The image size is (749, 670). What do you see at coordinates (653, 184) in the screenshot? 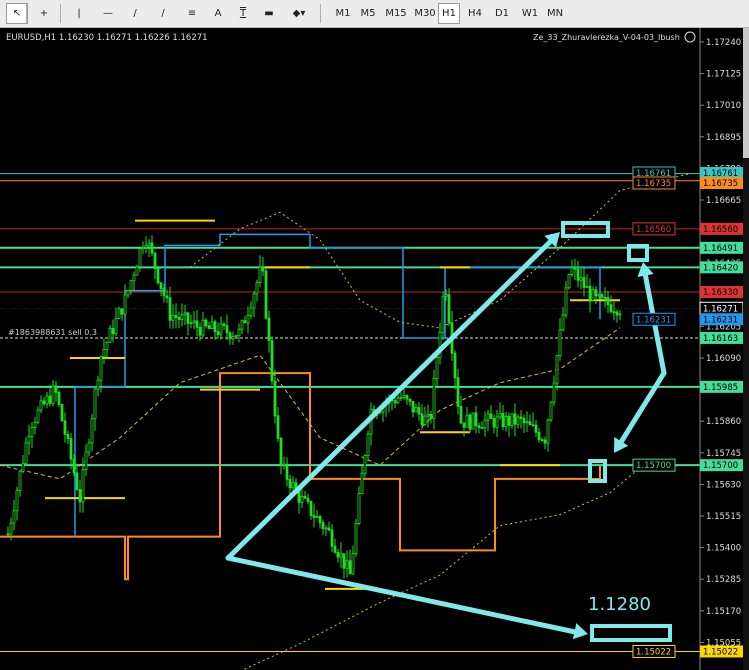
I see `level-label-text: 1.16735` at bounding box center [653, 184].